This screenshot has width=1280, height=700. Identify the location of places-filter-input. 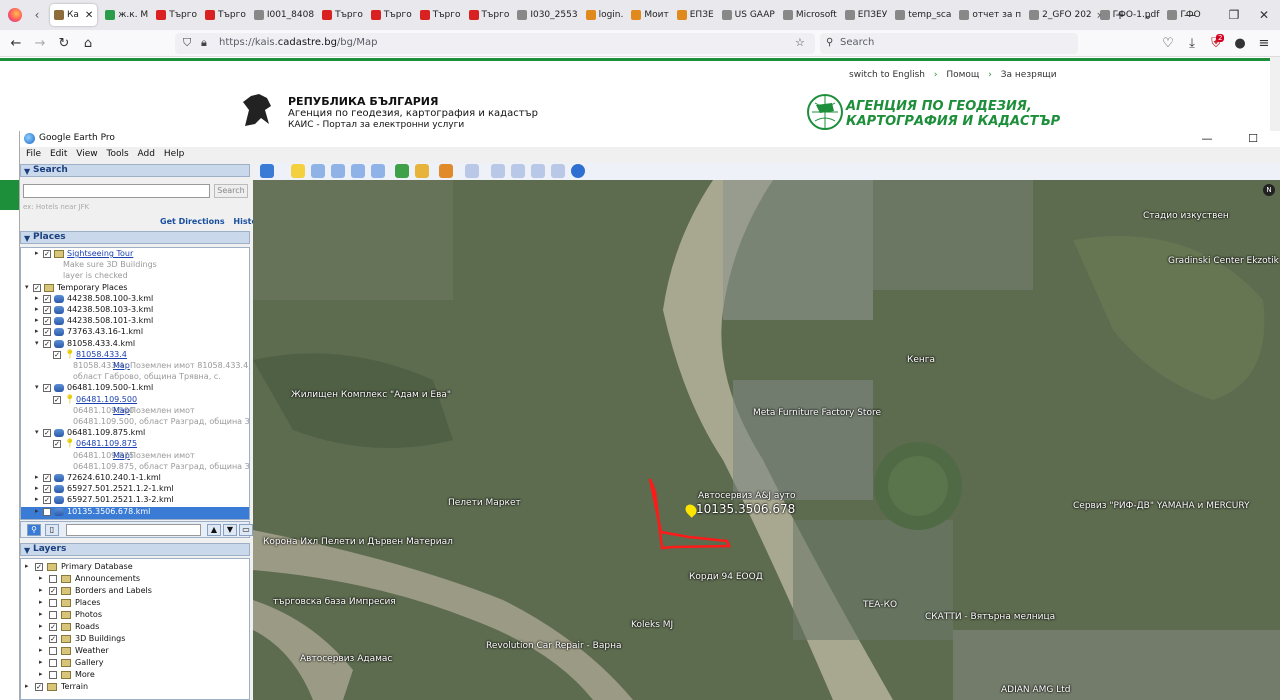
(133, 530).